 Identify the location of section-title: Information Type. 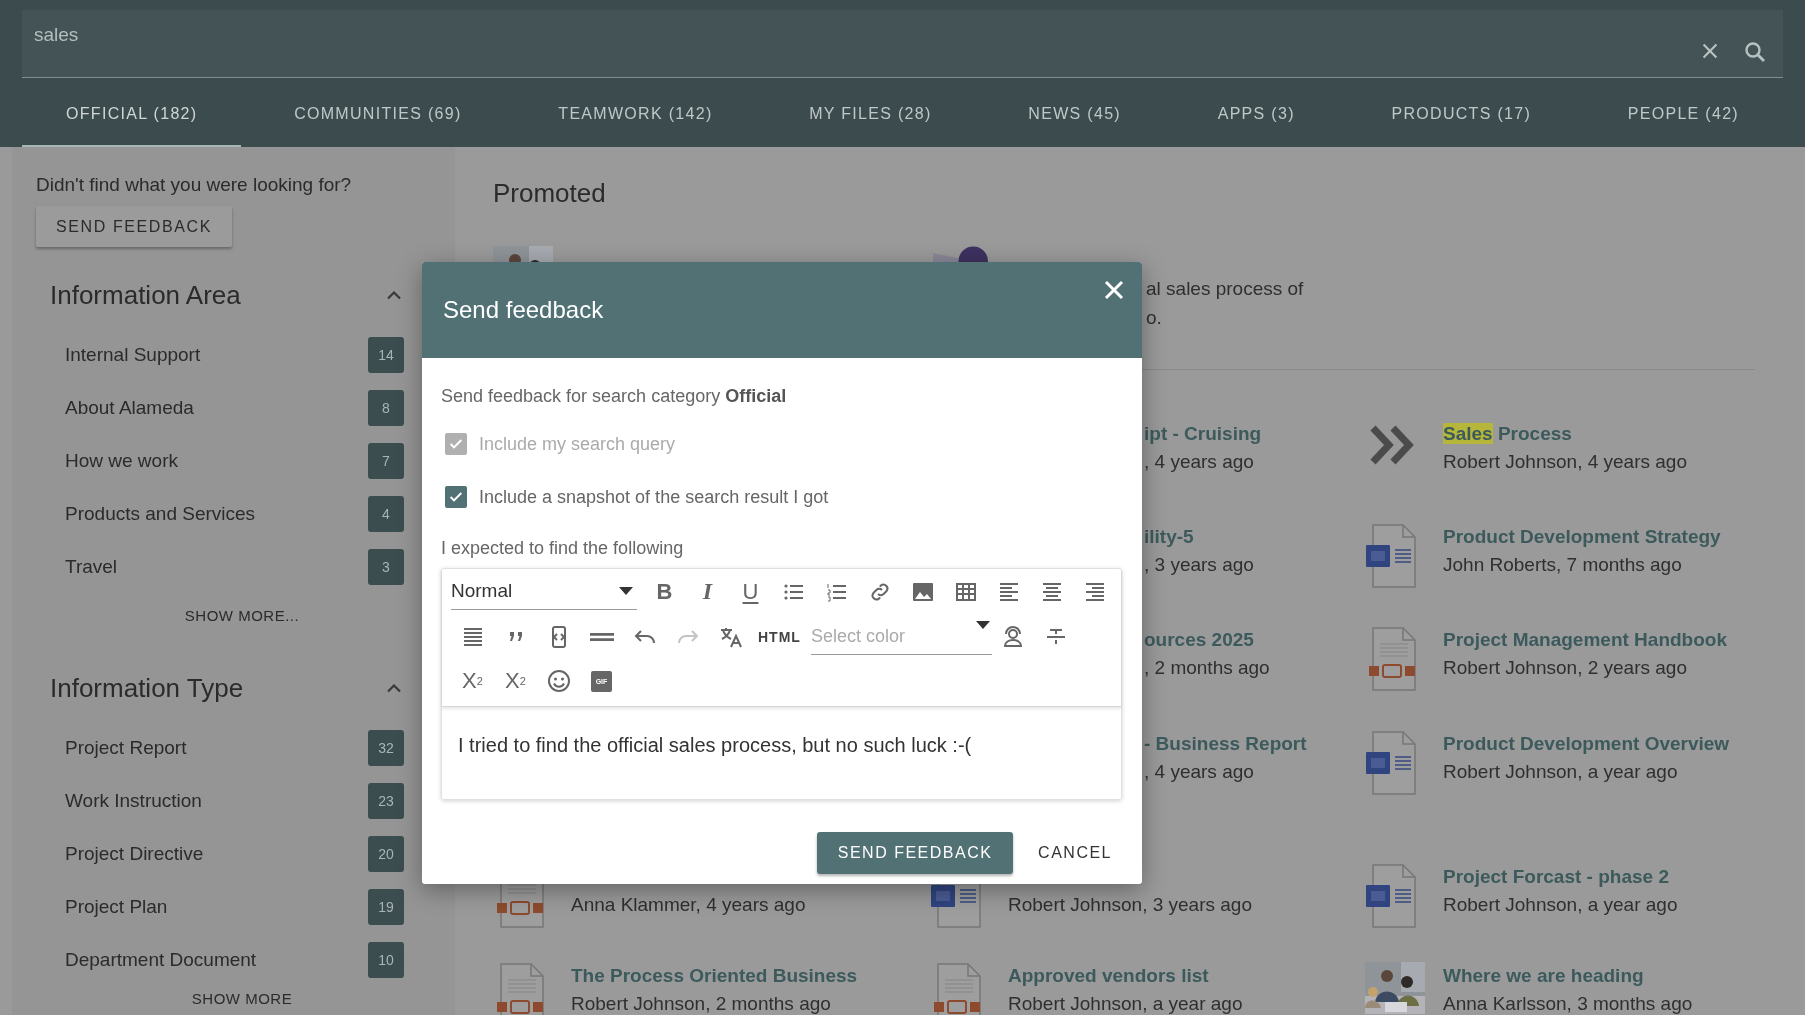
(147, 688).